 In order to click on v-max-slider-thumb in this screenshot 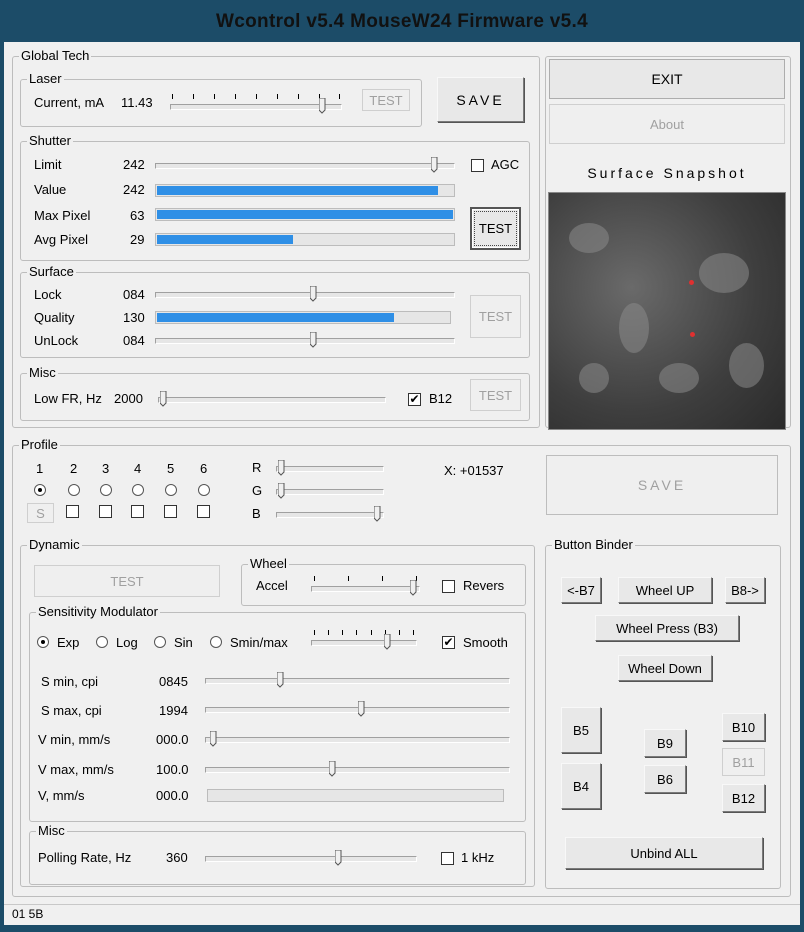, I will do `click(332, 769)`.